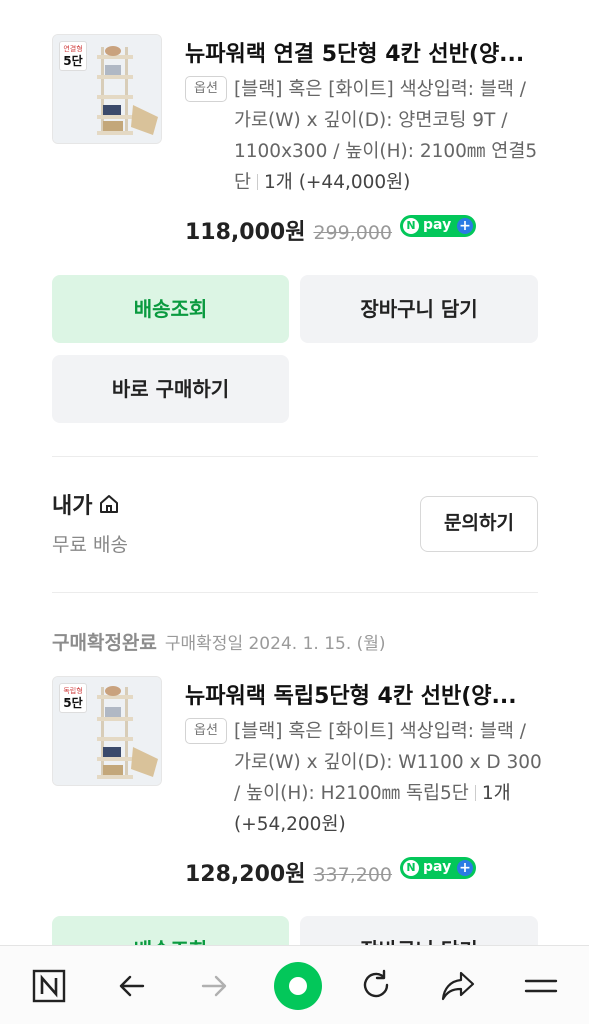 The image size is (589, 1024). What do you see at coordinates (298, 986) in the screenshot?
I see `green-dot-icon` at bounding box center [298, 986].